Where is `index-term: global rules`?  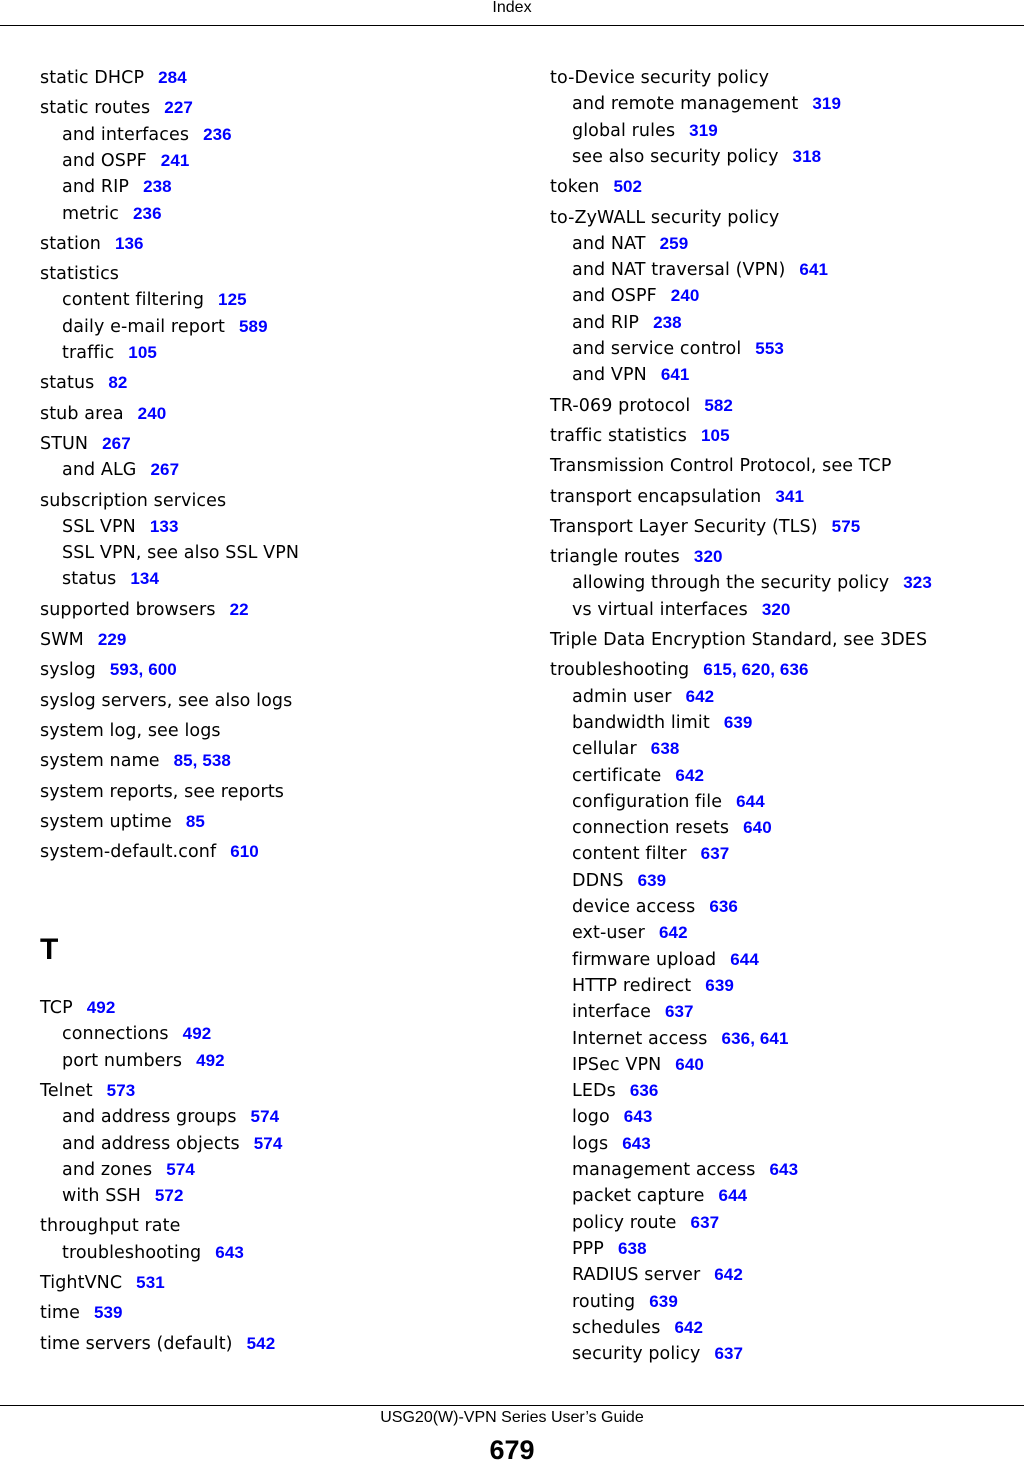
index-term: global rules is located at coordinates (624, 130).